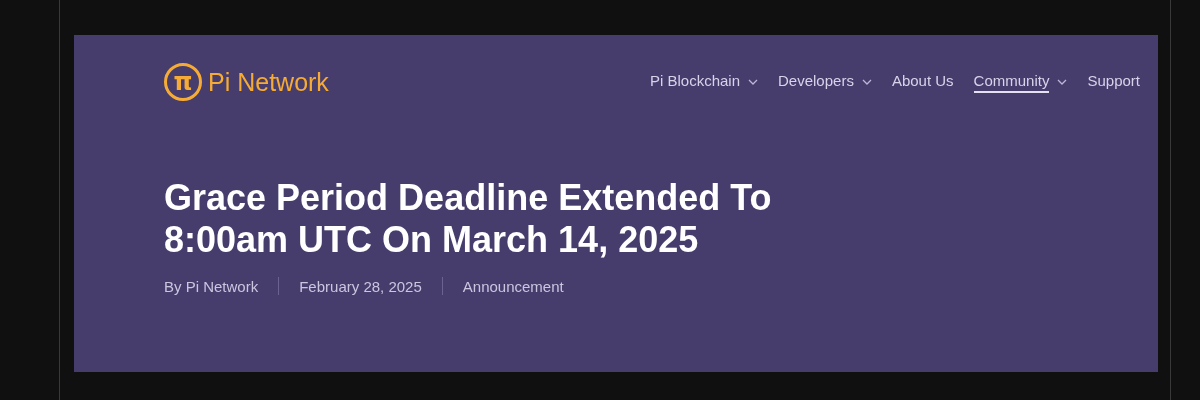 This screenshot has height=400, width=1200. I want to click on article-title: Grace Period Deadline Extended To 8:00am UTC On March 14, 2025, so click(468, 219).